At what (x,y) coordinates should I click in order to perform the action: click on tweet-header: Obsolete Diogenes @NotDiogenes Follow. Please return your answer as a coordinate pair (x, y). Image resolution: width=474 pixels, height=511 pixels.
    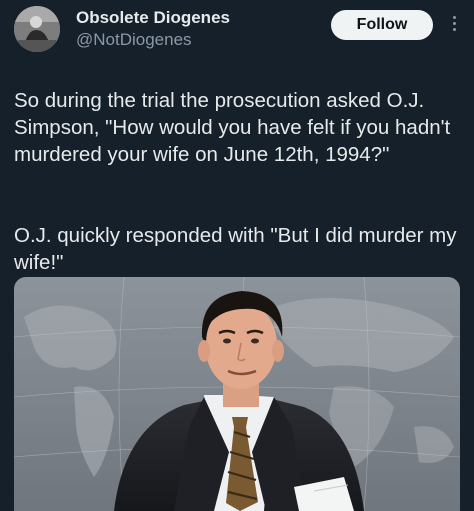
    Looking at the image, I should click on (238, 30).